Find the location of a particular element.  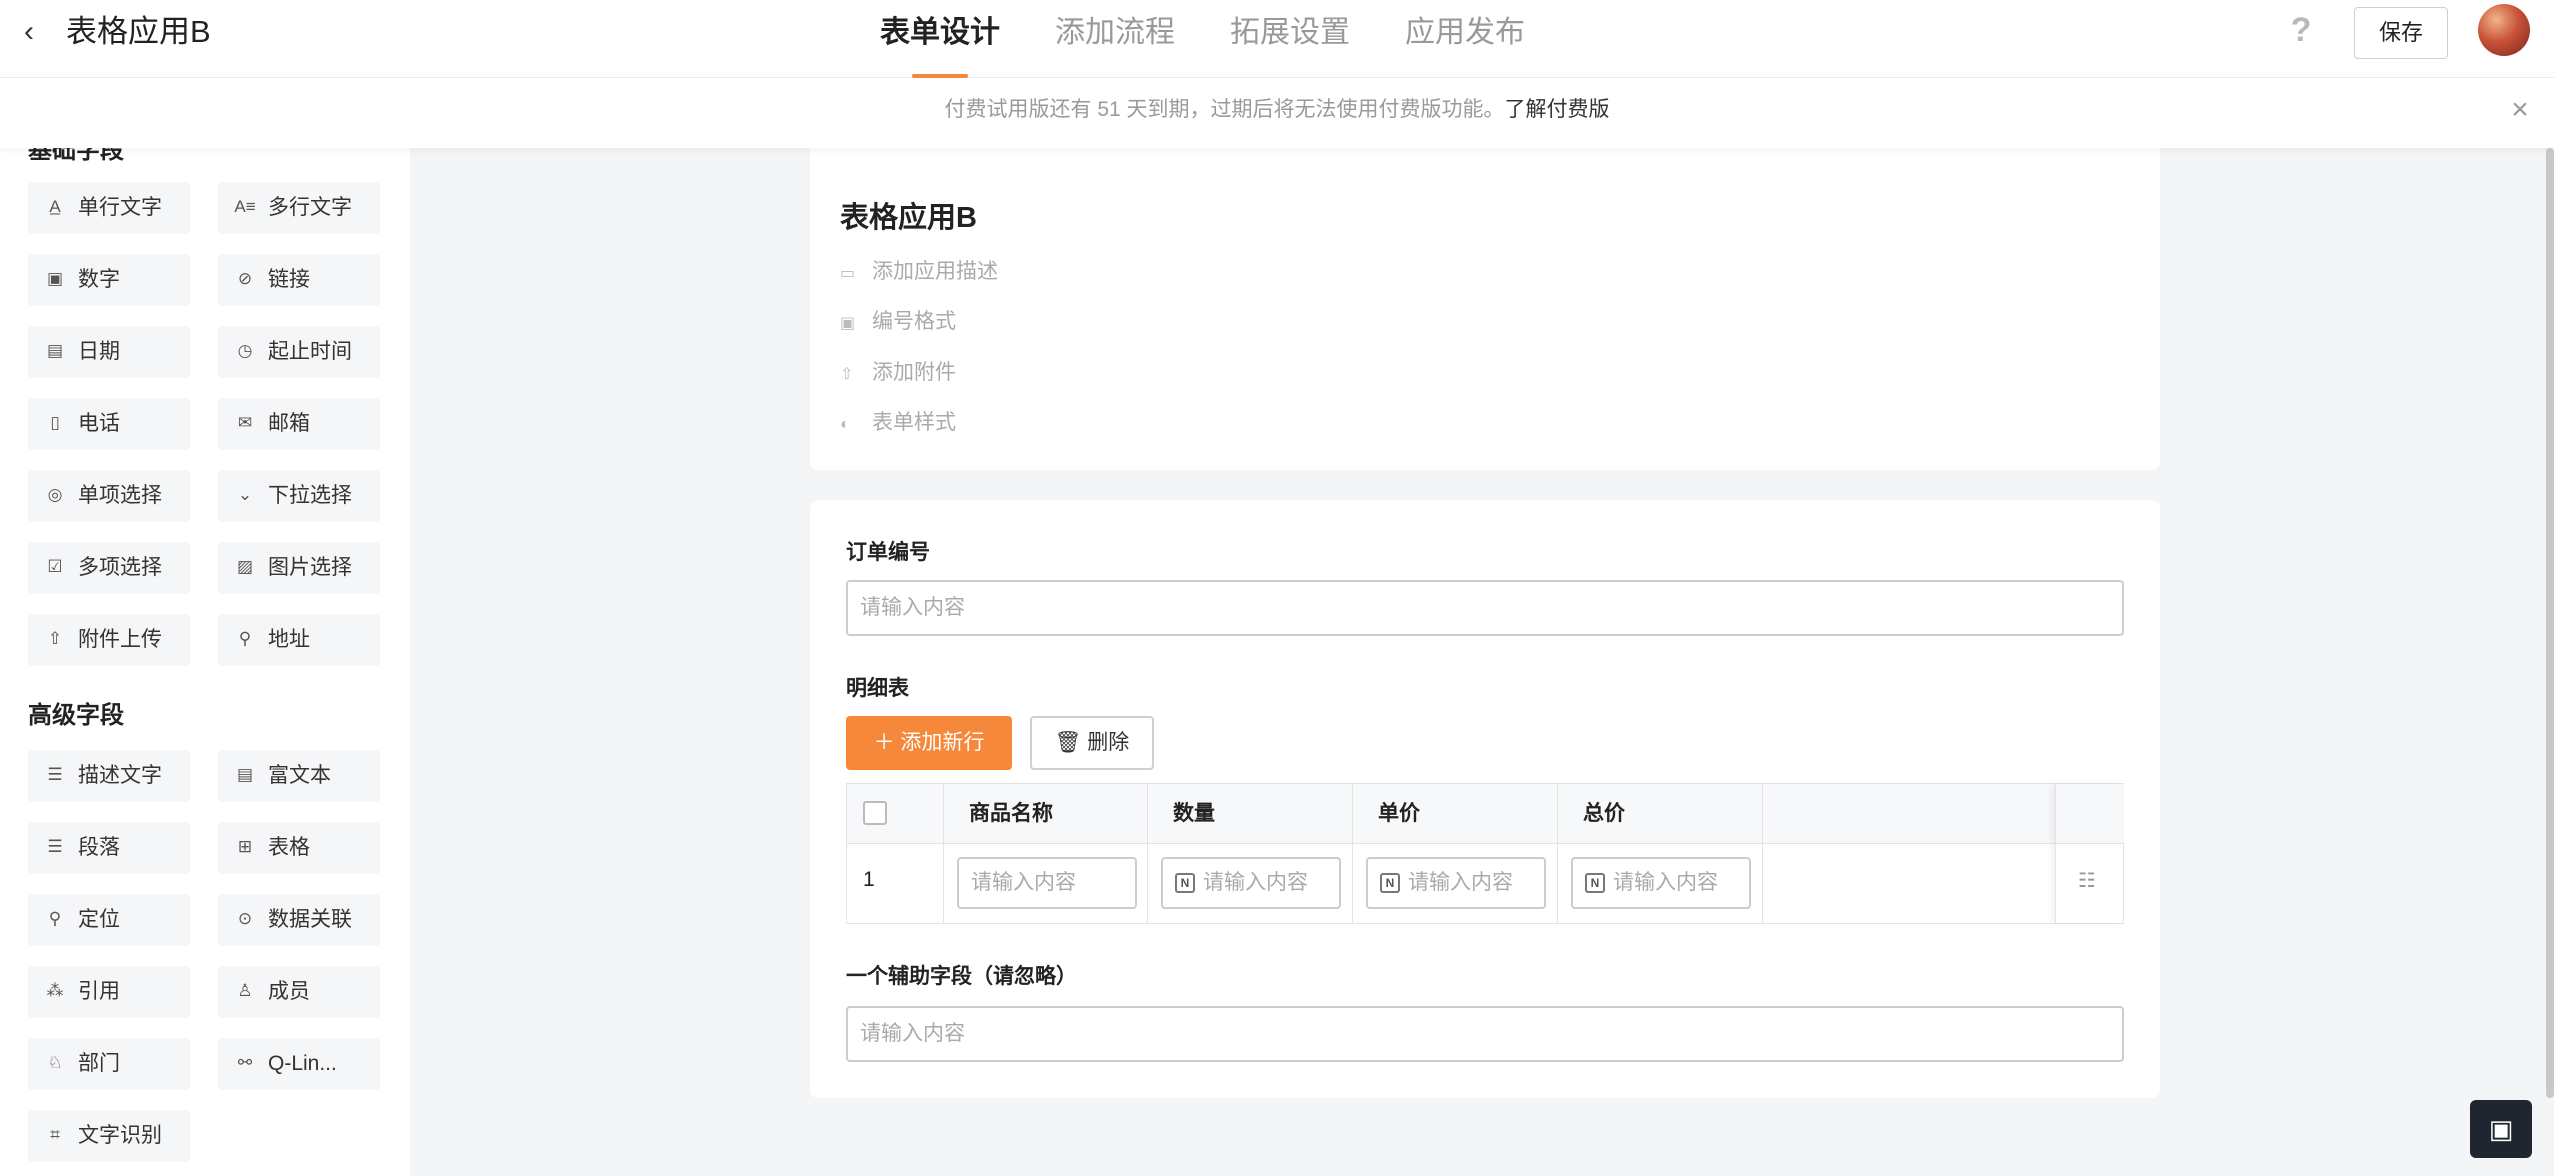

detail-table-label: 明细表 is located at coordinates (877, 688).